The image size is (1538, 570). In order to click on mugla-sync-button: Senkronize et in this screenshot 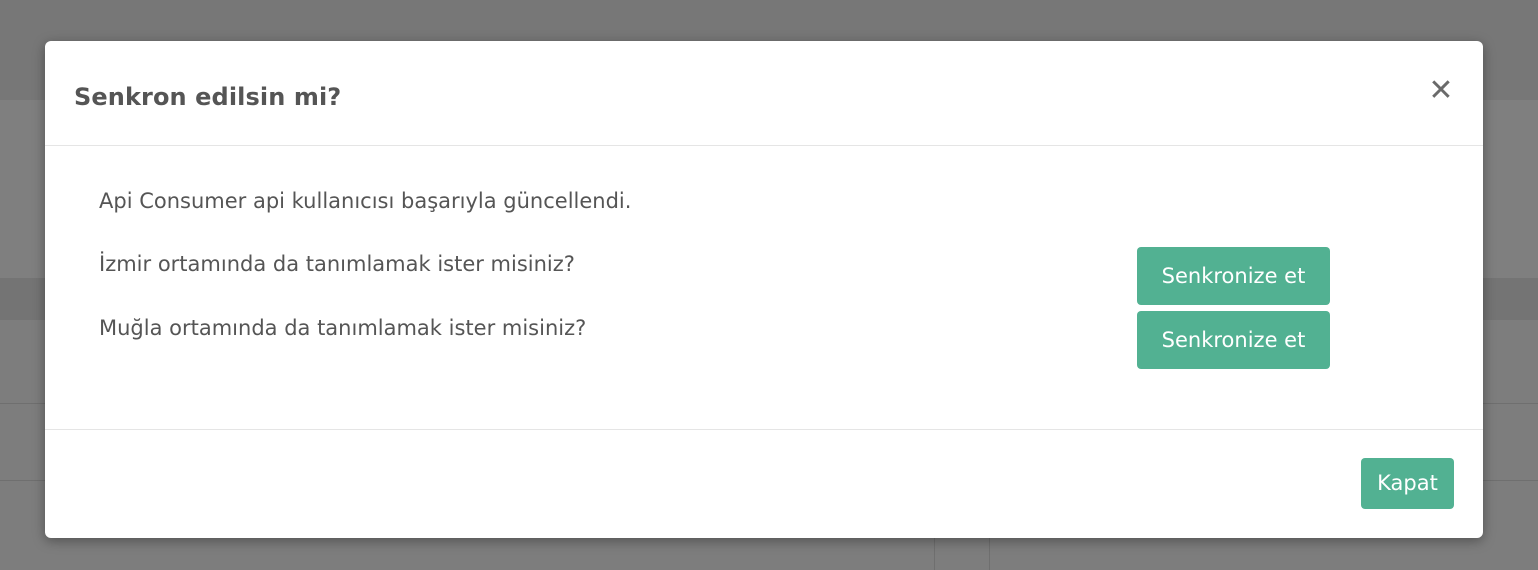, I will do `click(1233, 340)`.